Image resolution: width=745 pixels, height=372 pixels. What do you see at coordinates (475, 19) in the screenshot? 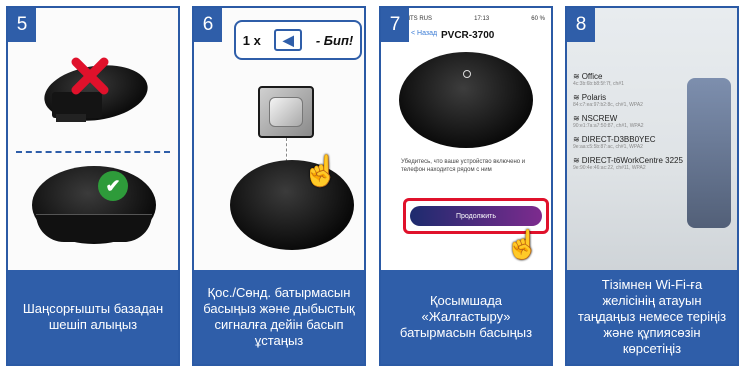
I see `phone-status-bar: MTS RUS 17:13 60 %` at bounding box center [475, 19].